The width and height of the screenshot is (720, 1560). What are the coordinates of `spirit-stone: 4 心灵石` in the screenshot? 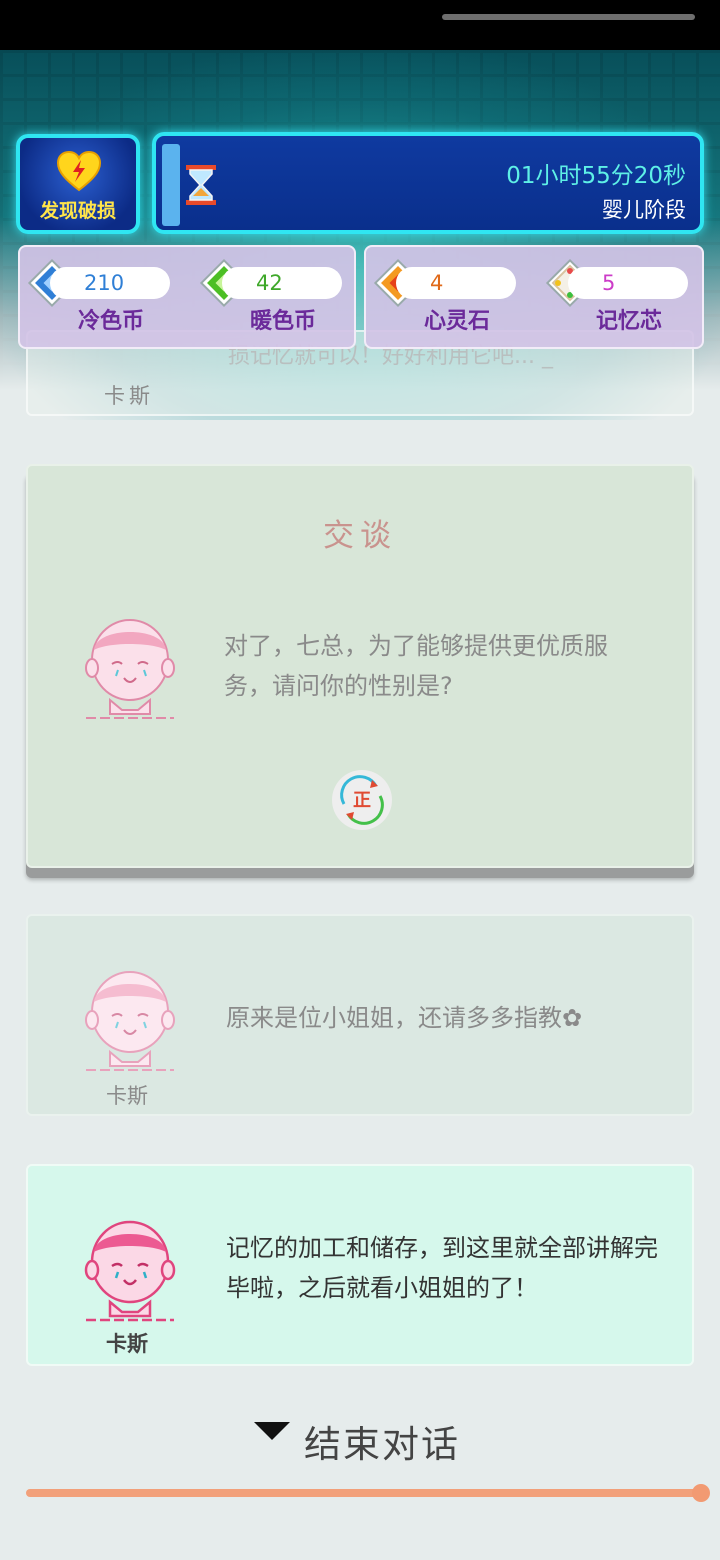 It's located at (452, 297).